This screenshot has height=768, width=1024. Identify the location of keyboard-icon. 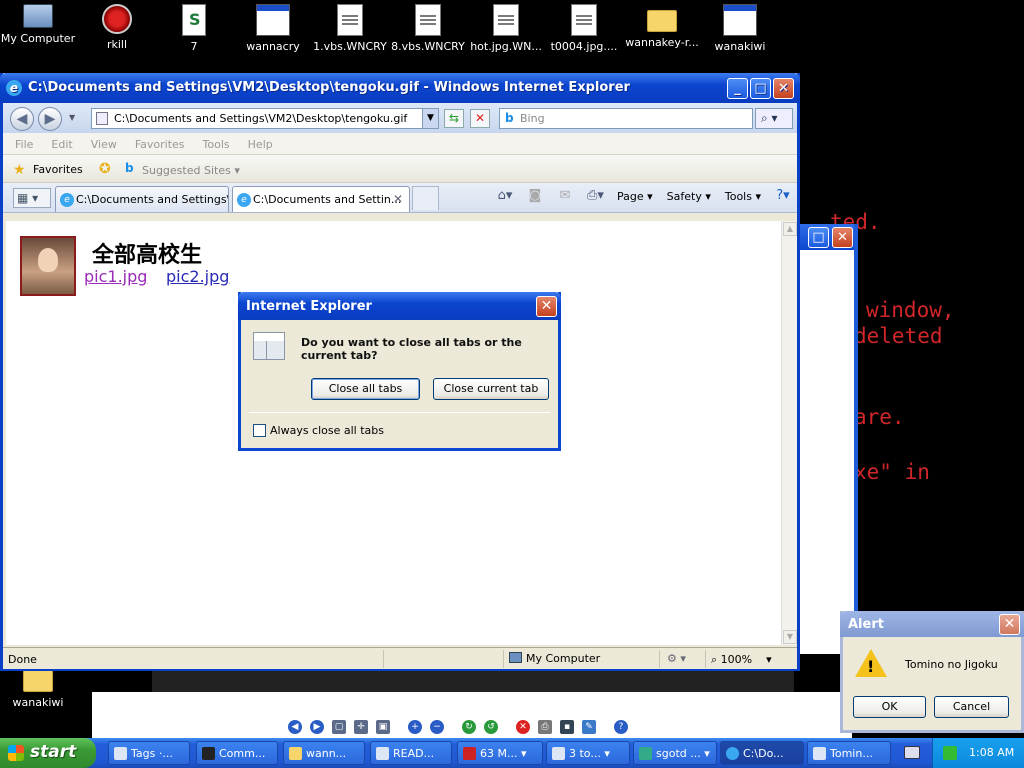
(912, 752).